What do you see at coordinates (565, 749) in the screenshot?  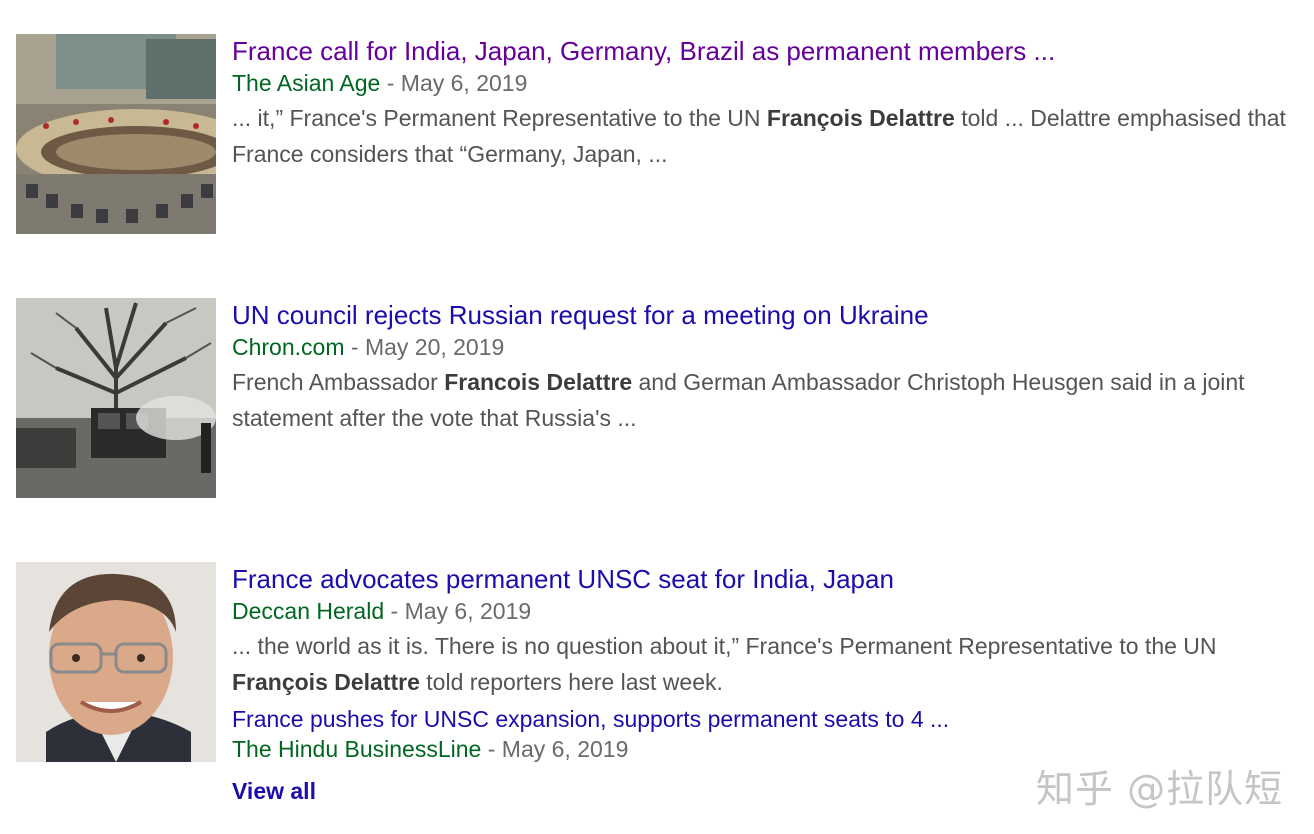 I see `related-story-date: May 6, 2019` at bounding box center [565, 749].